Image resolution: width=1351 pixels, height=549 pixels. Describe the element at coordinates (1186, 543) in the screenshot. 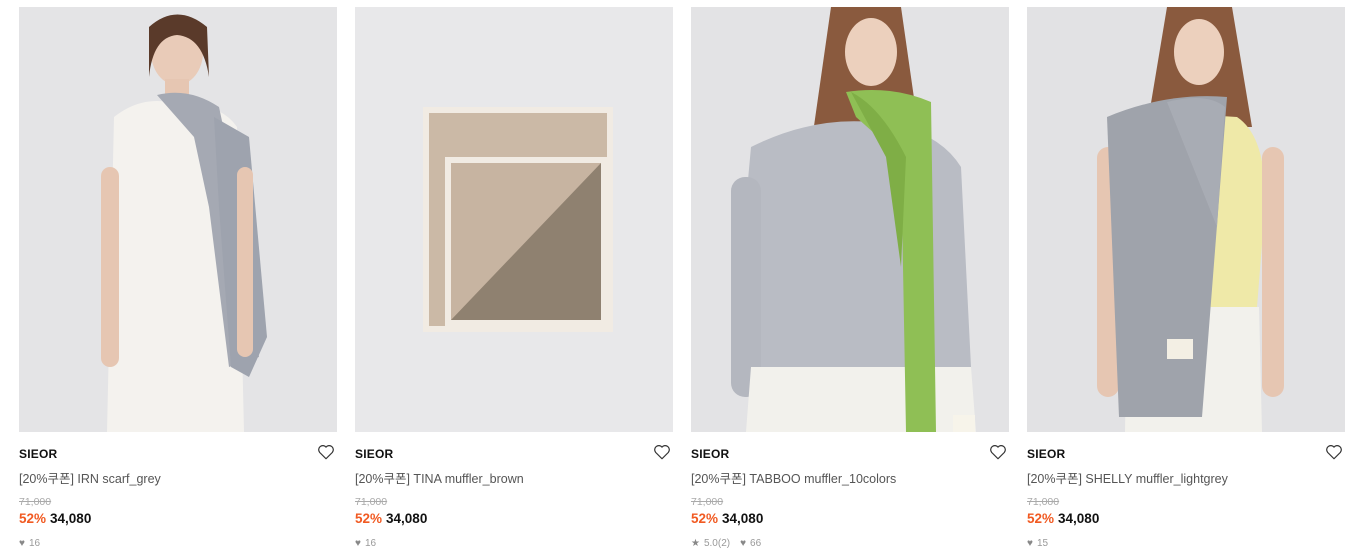

I see `product-meta: ♥ 15` at that location.